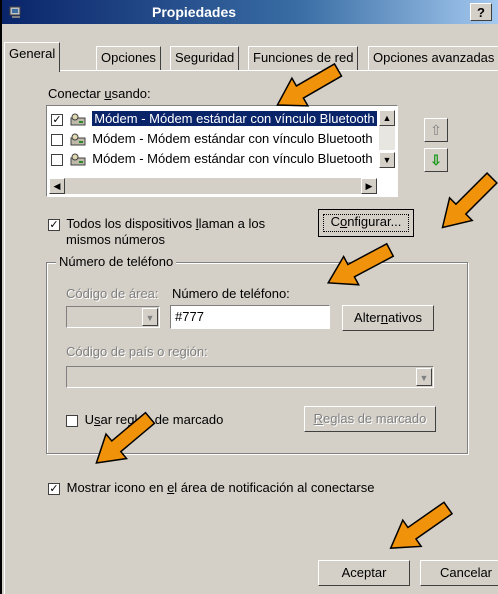 Image resolution: width=498 pixels, height=594 pixels. I want to click on area-code-label: Código de área:, so click(112, 293).